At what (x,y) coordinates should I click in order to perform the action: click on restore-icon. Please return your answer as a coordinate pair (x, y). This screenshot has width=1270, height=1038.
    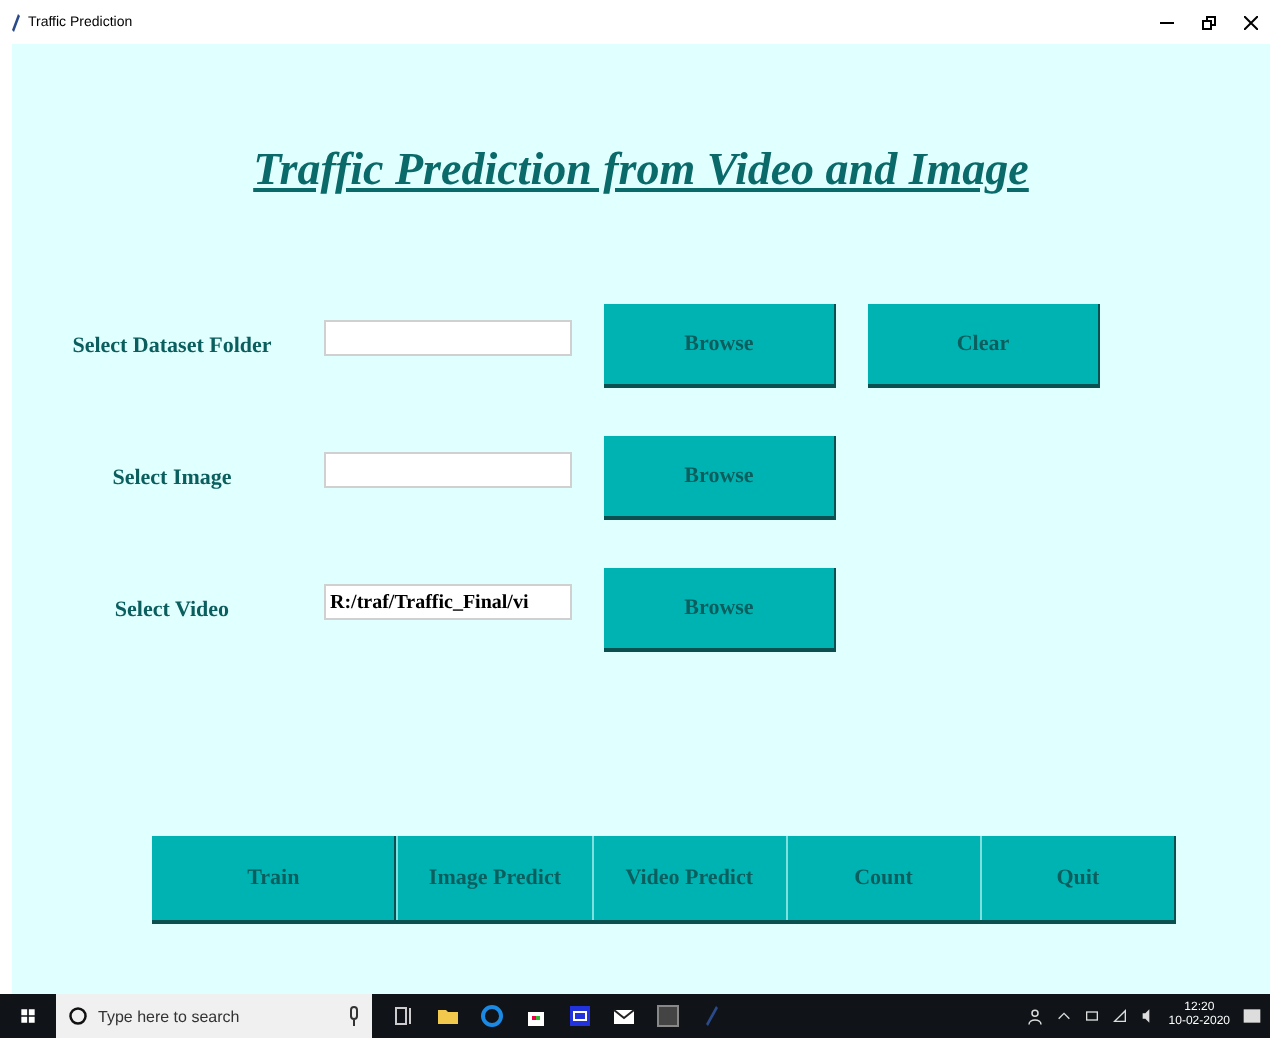
    Looking at the image, I should click on (1209, 22).